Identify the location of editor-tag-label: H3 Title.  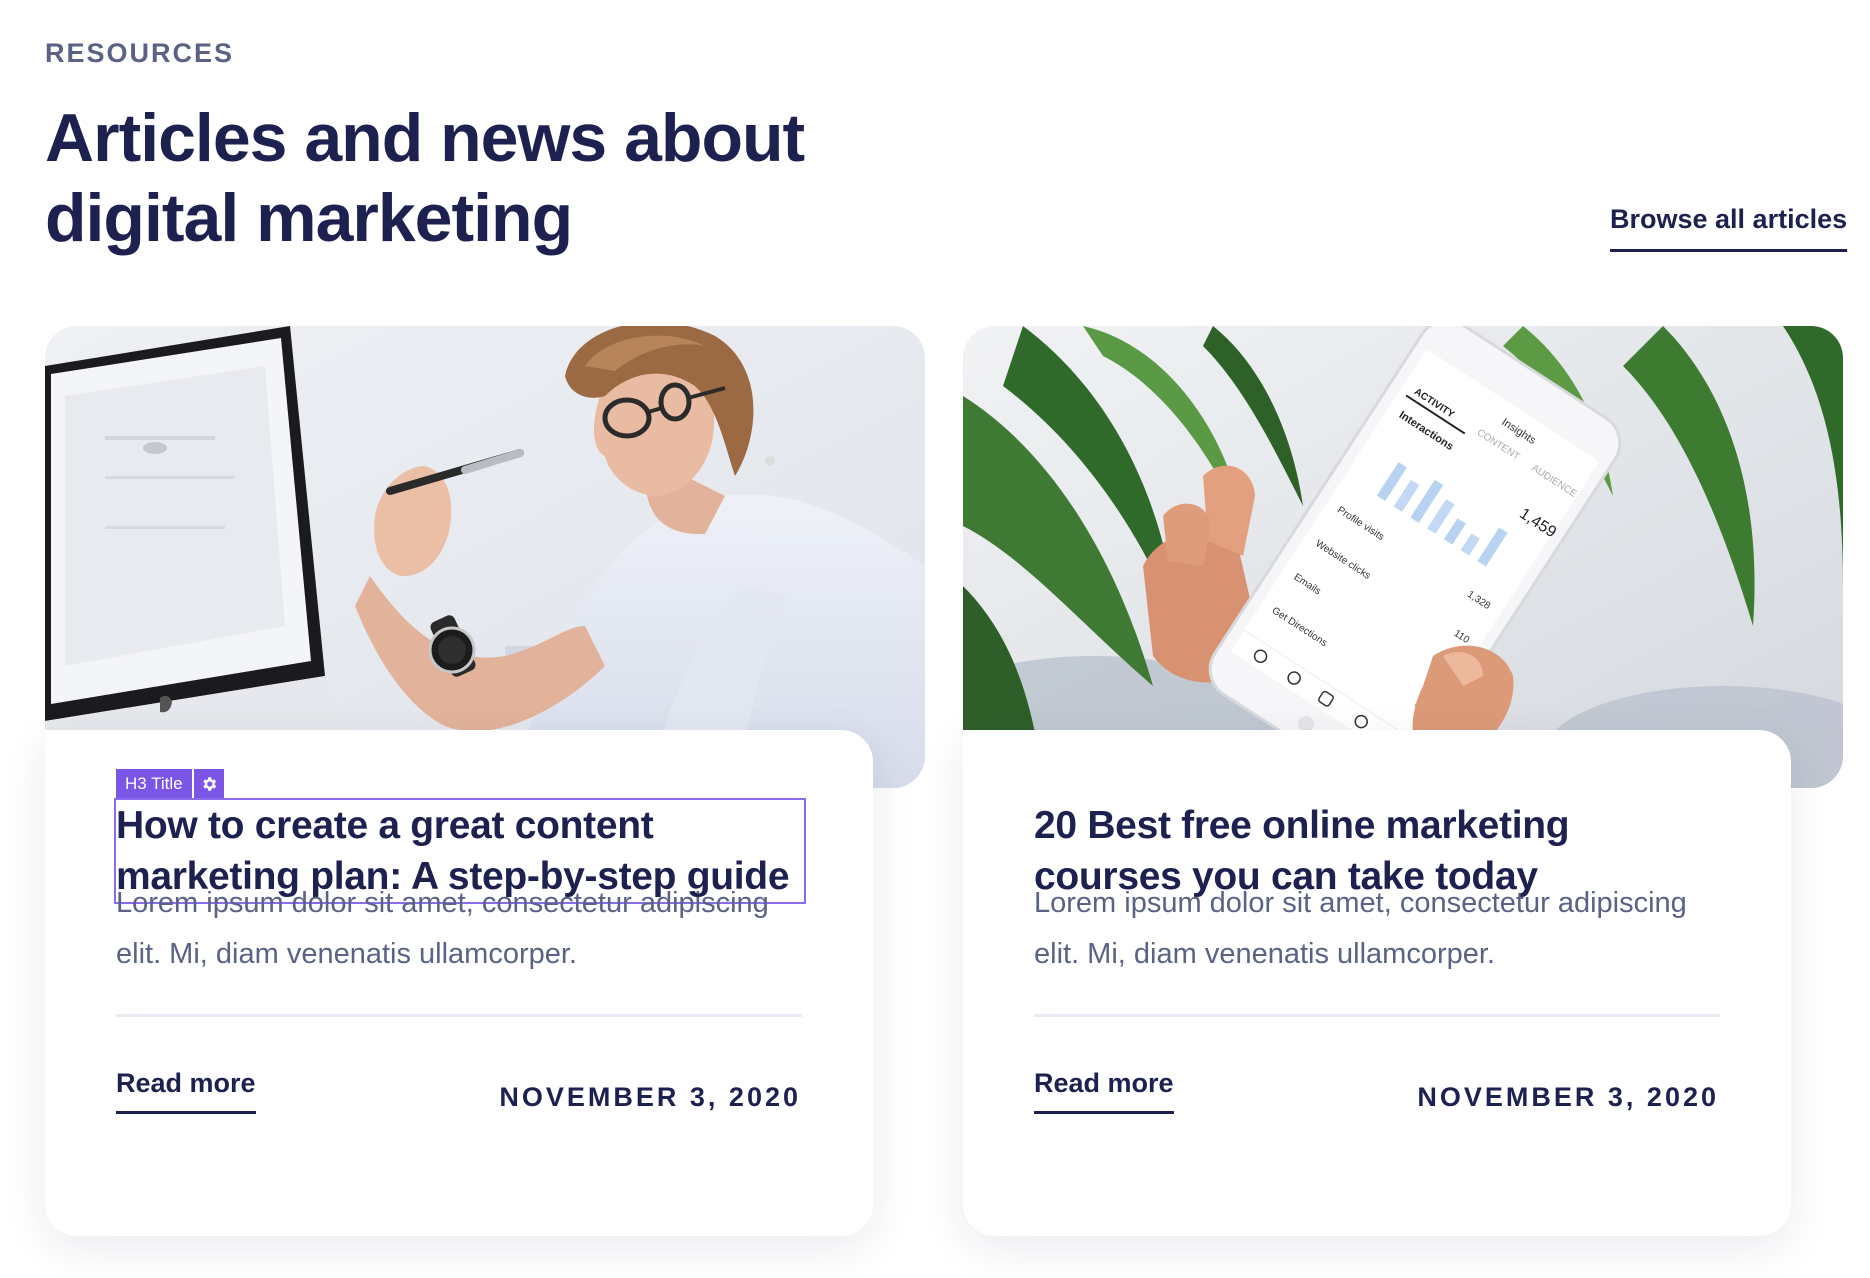
(154, 784).